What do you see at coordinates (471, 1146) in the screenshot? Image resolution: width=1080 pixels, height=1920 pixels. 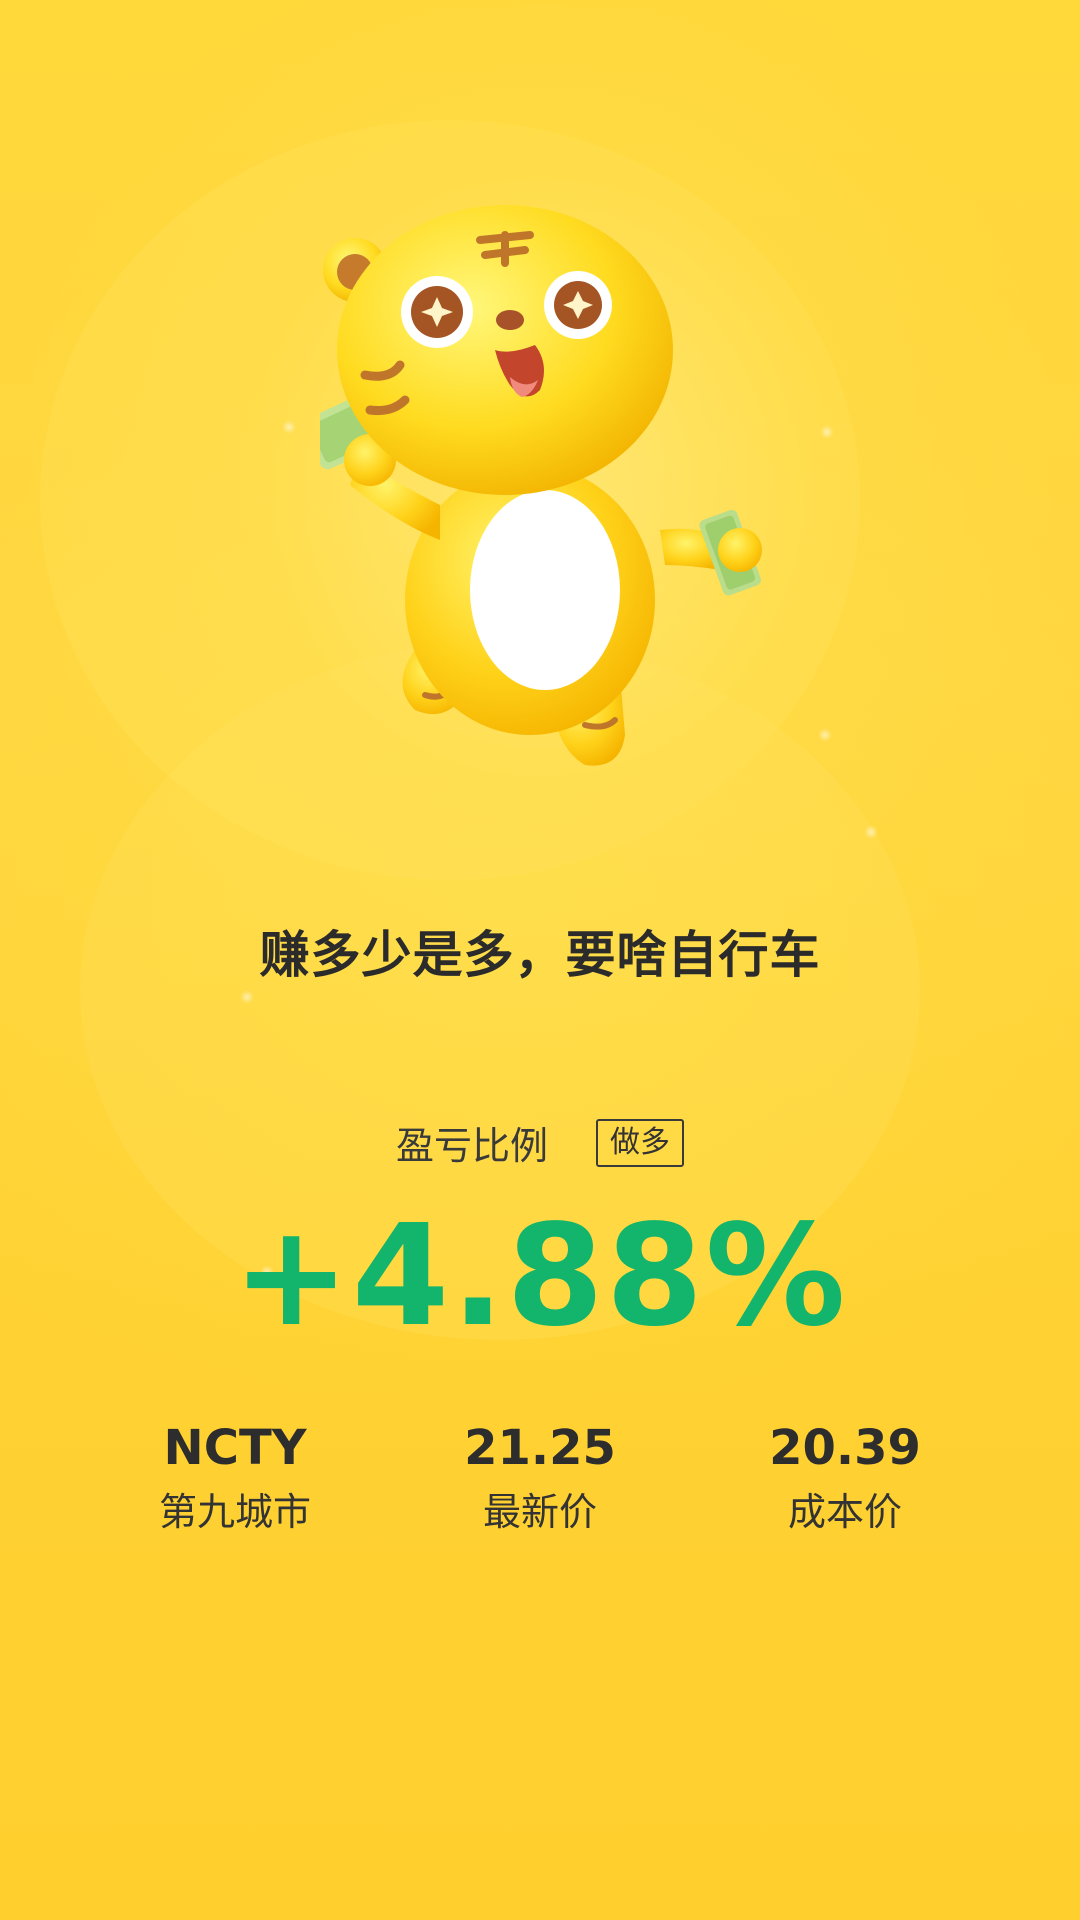 I see `profit-ratio-label: 盈亏比例` at bounding box center [471, 1146].